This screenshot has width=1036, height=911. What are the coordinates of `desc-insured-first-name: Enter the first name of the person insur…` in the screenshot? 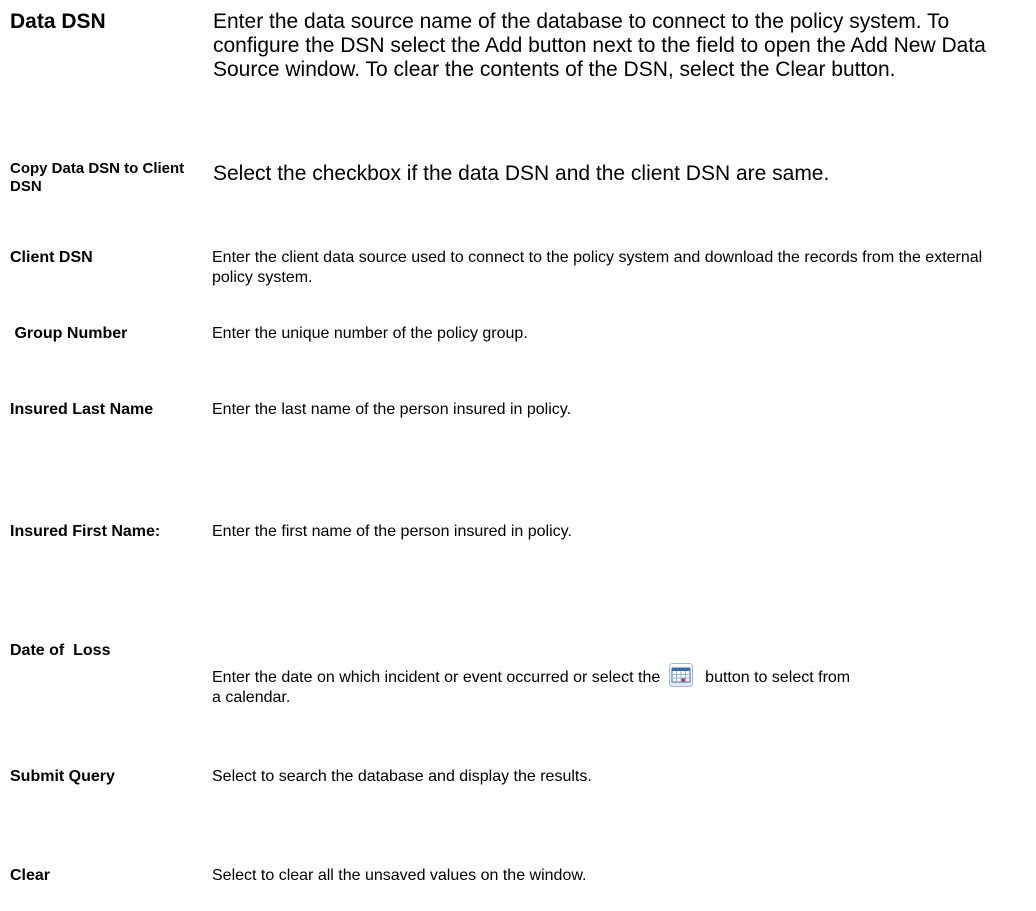 It's located at (392, 531).